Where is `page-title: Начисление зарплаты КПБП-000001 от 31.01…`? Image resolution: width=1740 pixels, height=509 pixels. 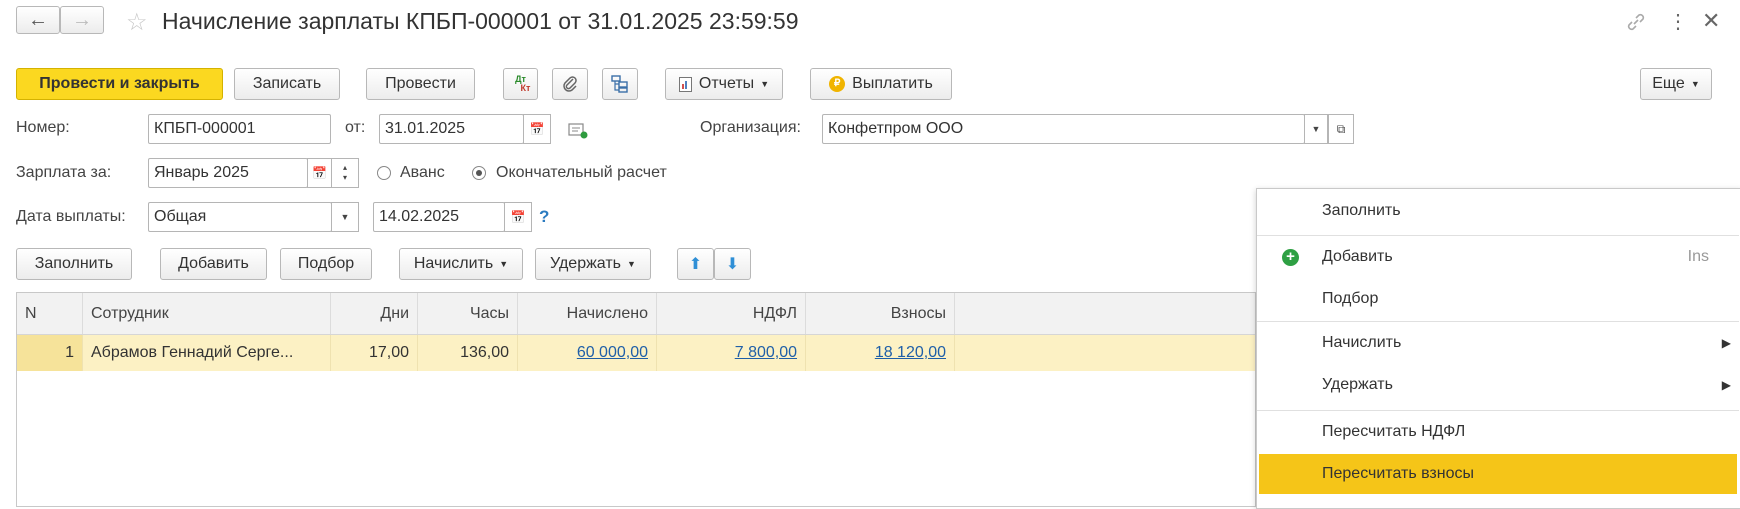 page-title: Начисление зарплаты КПБП-000001 от 31.01… is located at coordinates (480, 21).